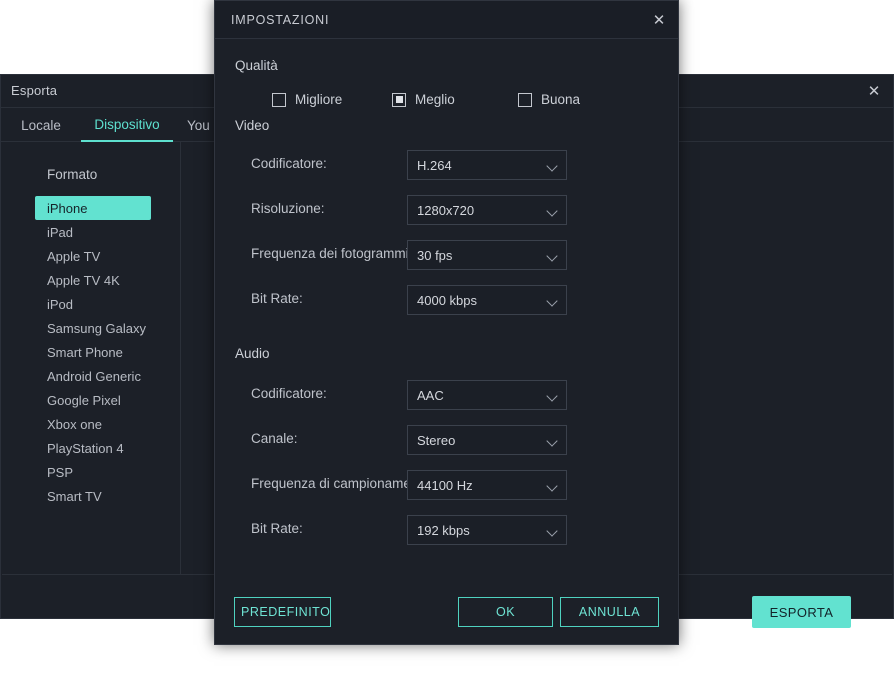 The image size is (894, 681). I want to click on tab-dispositivo: Dispositivo, so click(127, 125).